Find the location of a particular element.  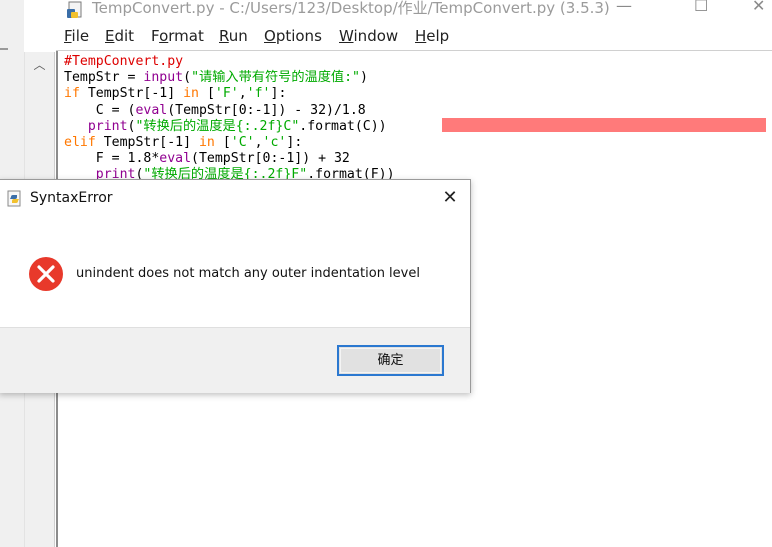

menu-mnemonic: H is located at coordinates (421, 36).